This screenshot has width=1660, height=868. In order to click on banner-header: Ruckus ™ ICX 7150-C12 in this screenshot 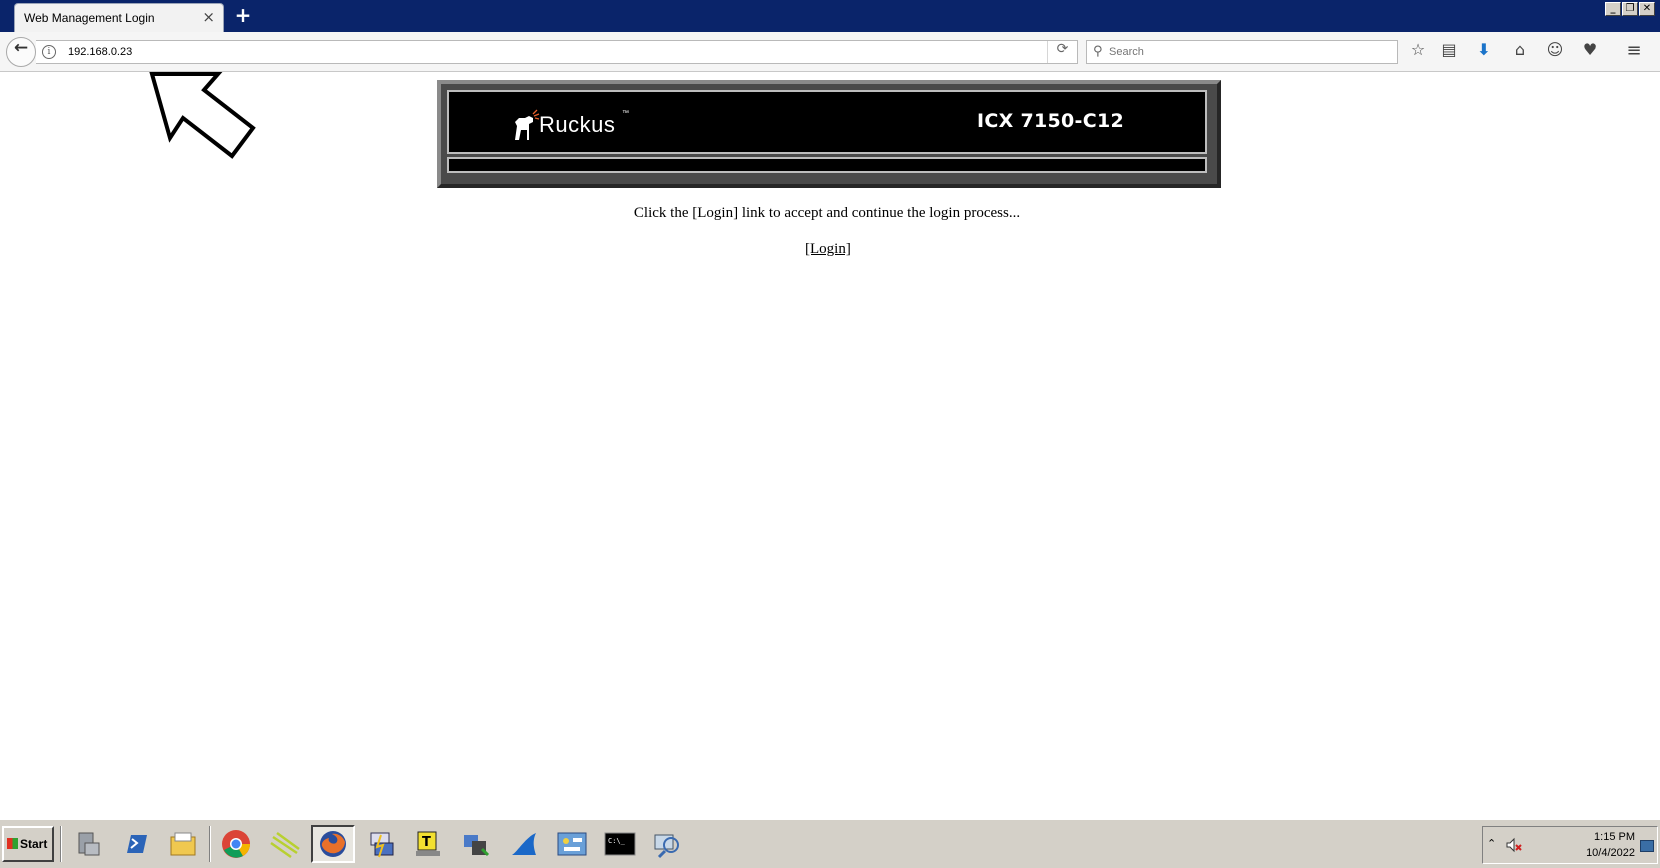, I will do `click(827, 122)`.